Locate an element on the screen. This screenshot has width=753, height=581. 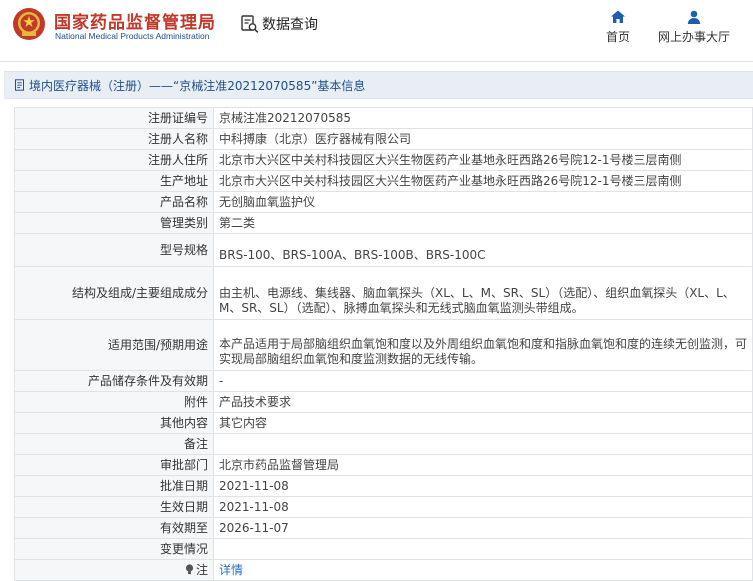
data-query-link: 数据查询 is located at coordinates (279, 24).